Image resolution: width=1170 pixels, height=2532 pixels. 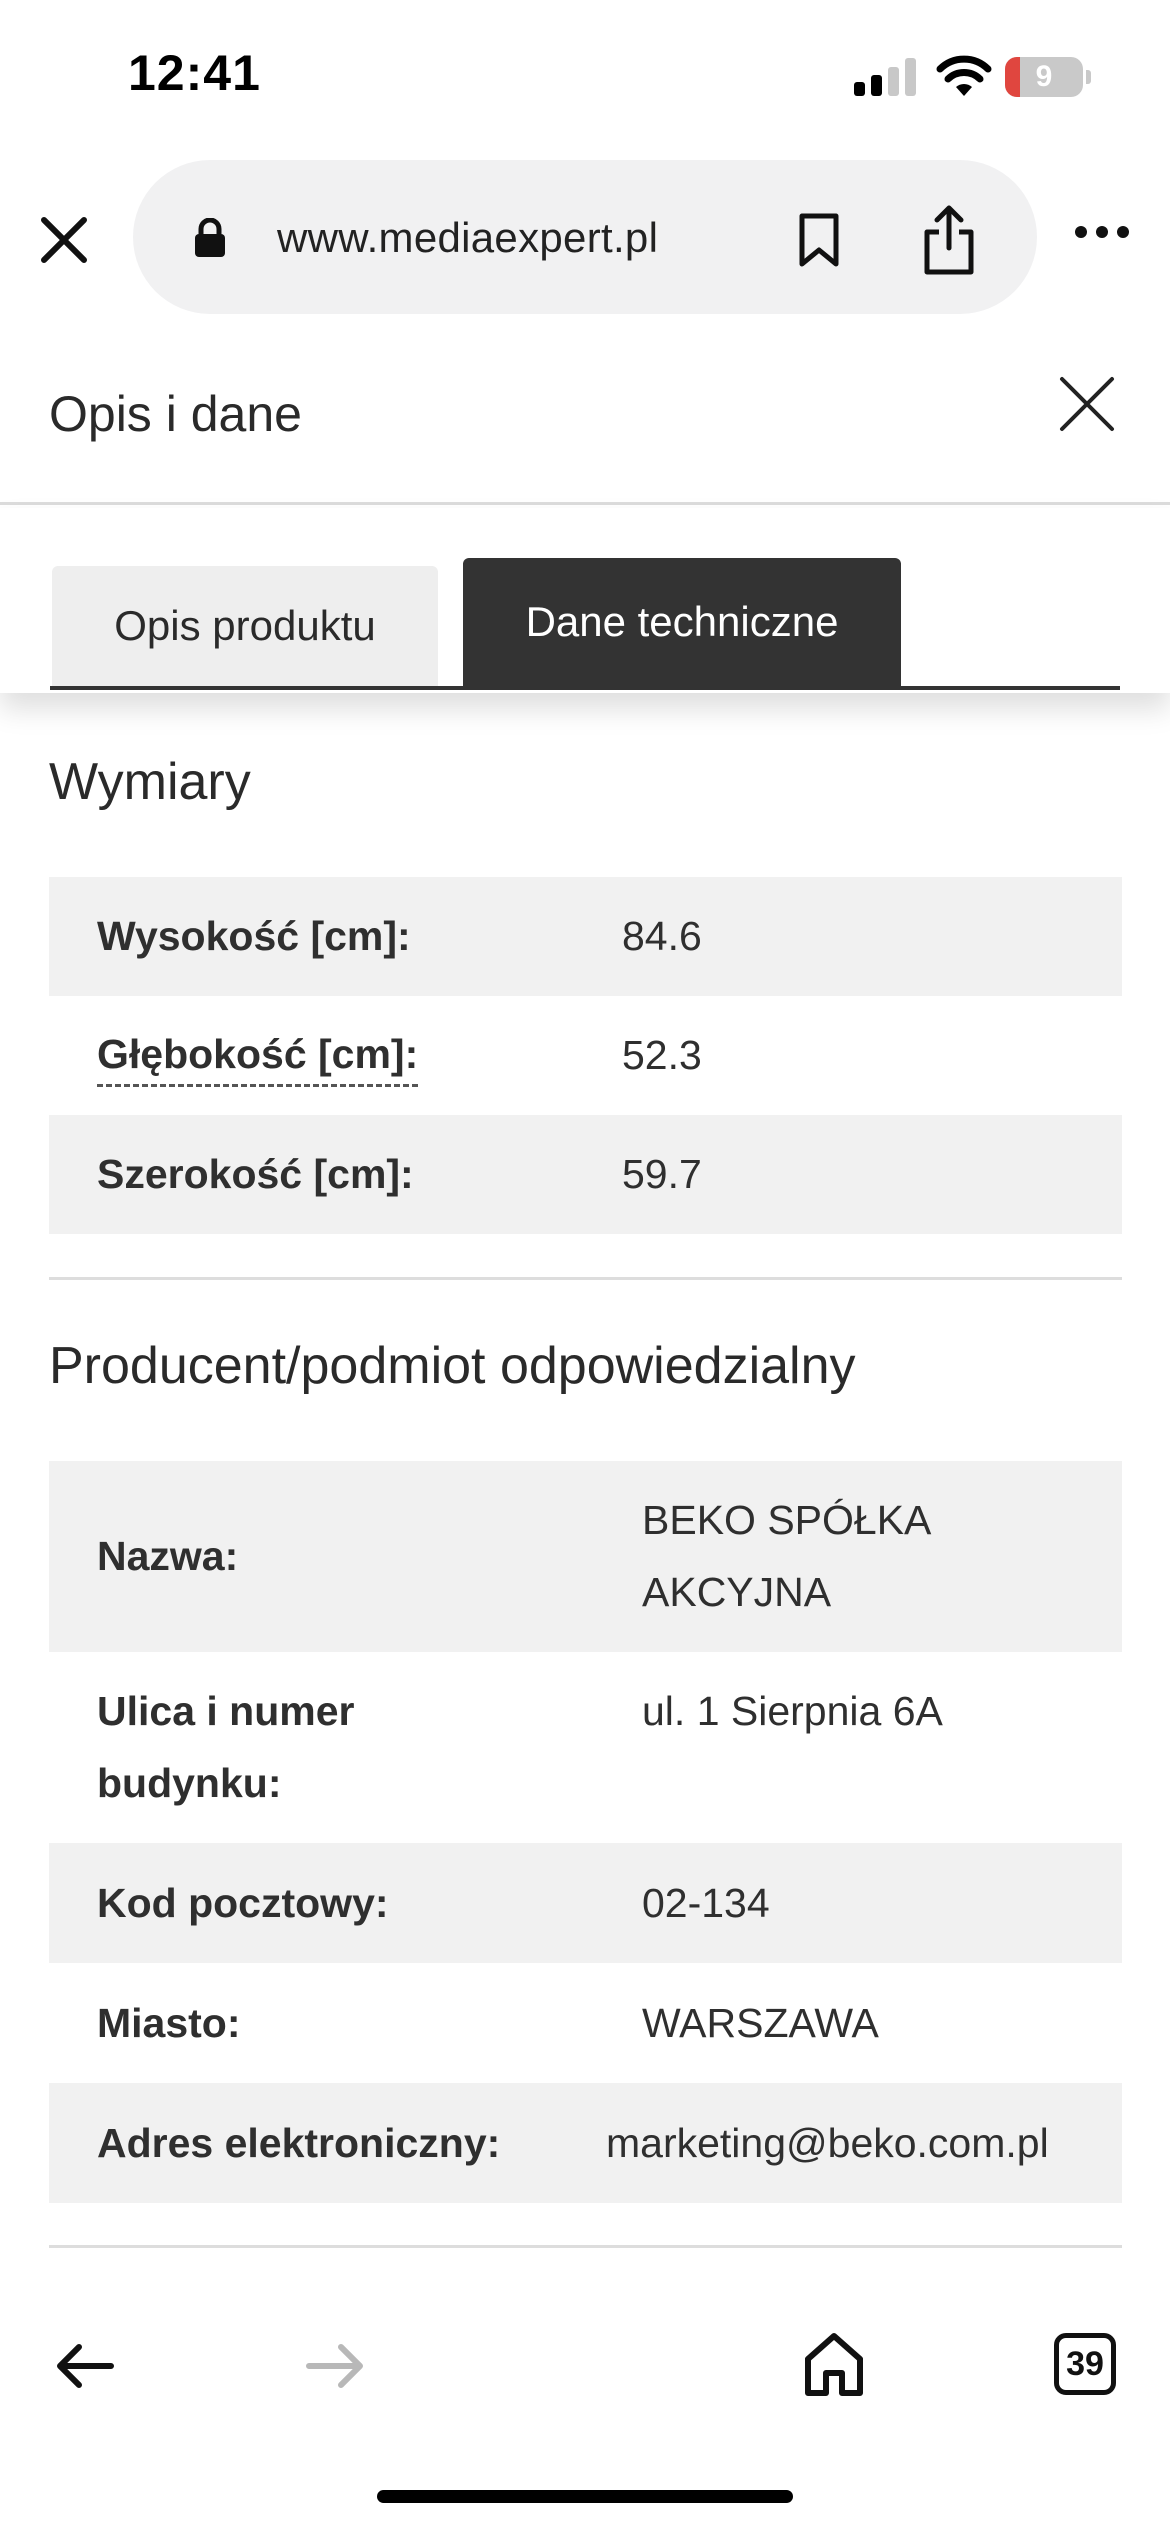 I want to click on bookmark-button, so click(x=819, y=240).